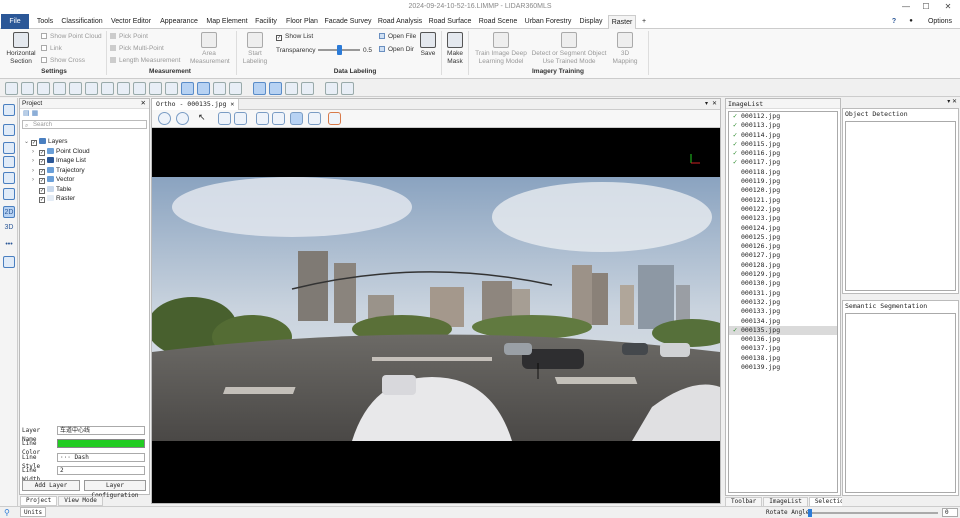  Describe the element at coordinates (783, 190) in the screenshot. I see `imagelist-item: 000120.jpg` at that location.